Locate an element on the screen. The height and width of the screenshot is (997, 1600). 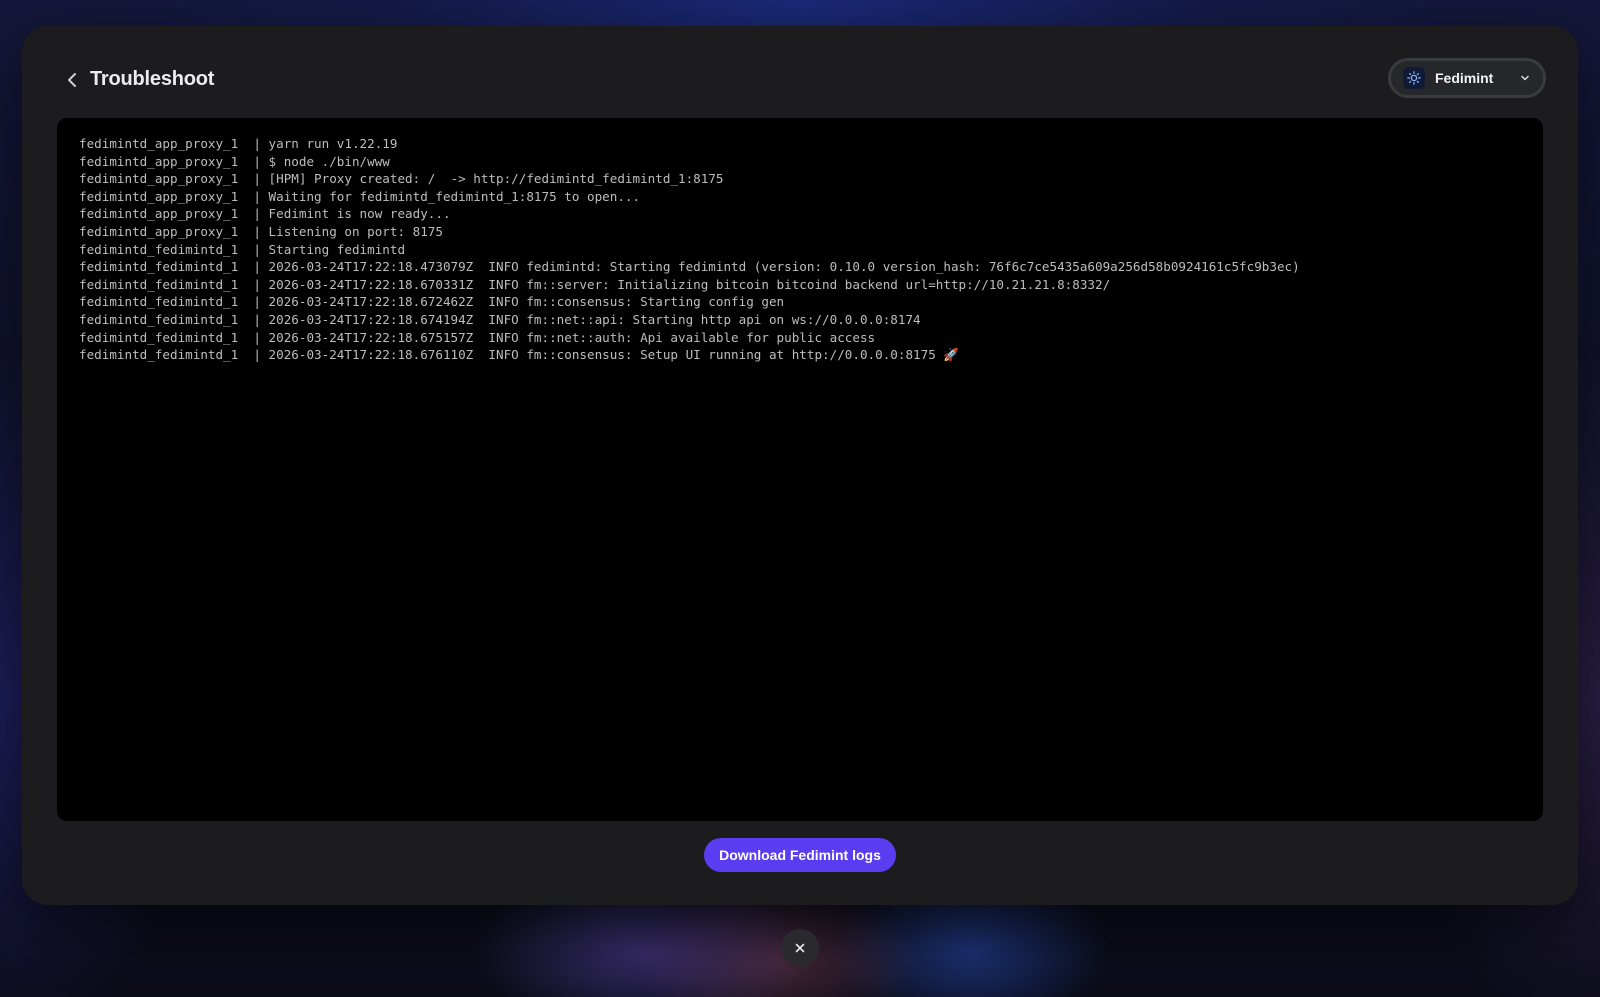
dialog-header: Troubleshoot Fedimint is located at coordinates (800, 72).